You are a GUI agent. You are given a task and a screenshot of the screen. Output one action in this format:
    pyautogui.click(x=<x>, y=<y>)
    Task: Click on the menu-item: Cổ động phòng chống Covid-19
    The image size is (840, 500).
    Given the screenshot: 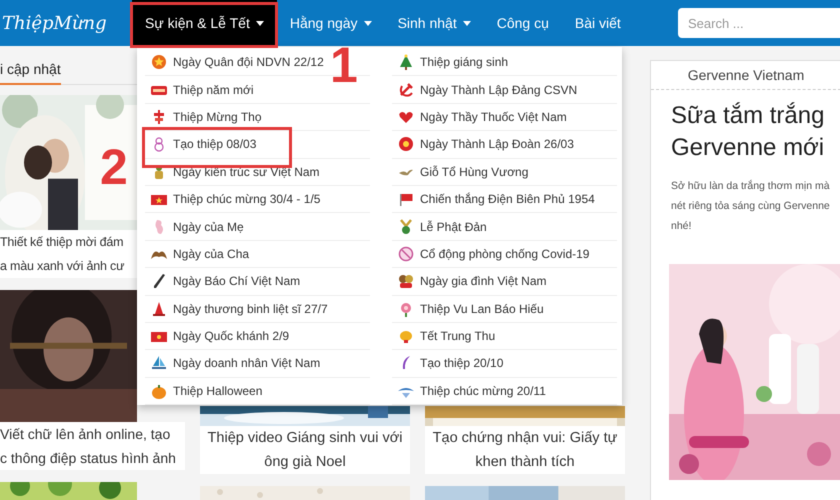 What is the action you would take?
    pyautogui.click(x=494, y=254)
    